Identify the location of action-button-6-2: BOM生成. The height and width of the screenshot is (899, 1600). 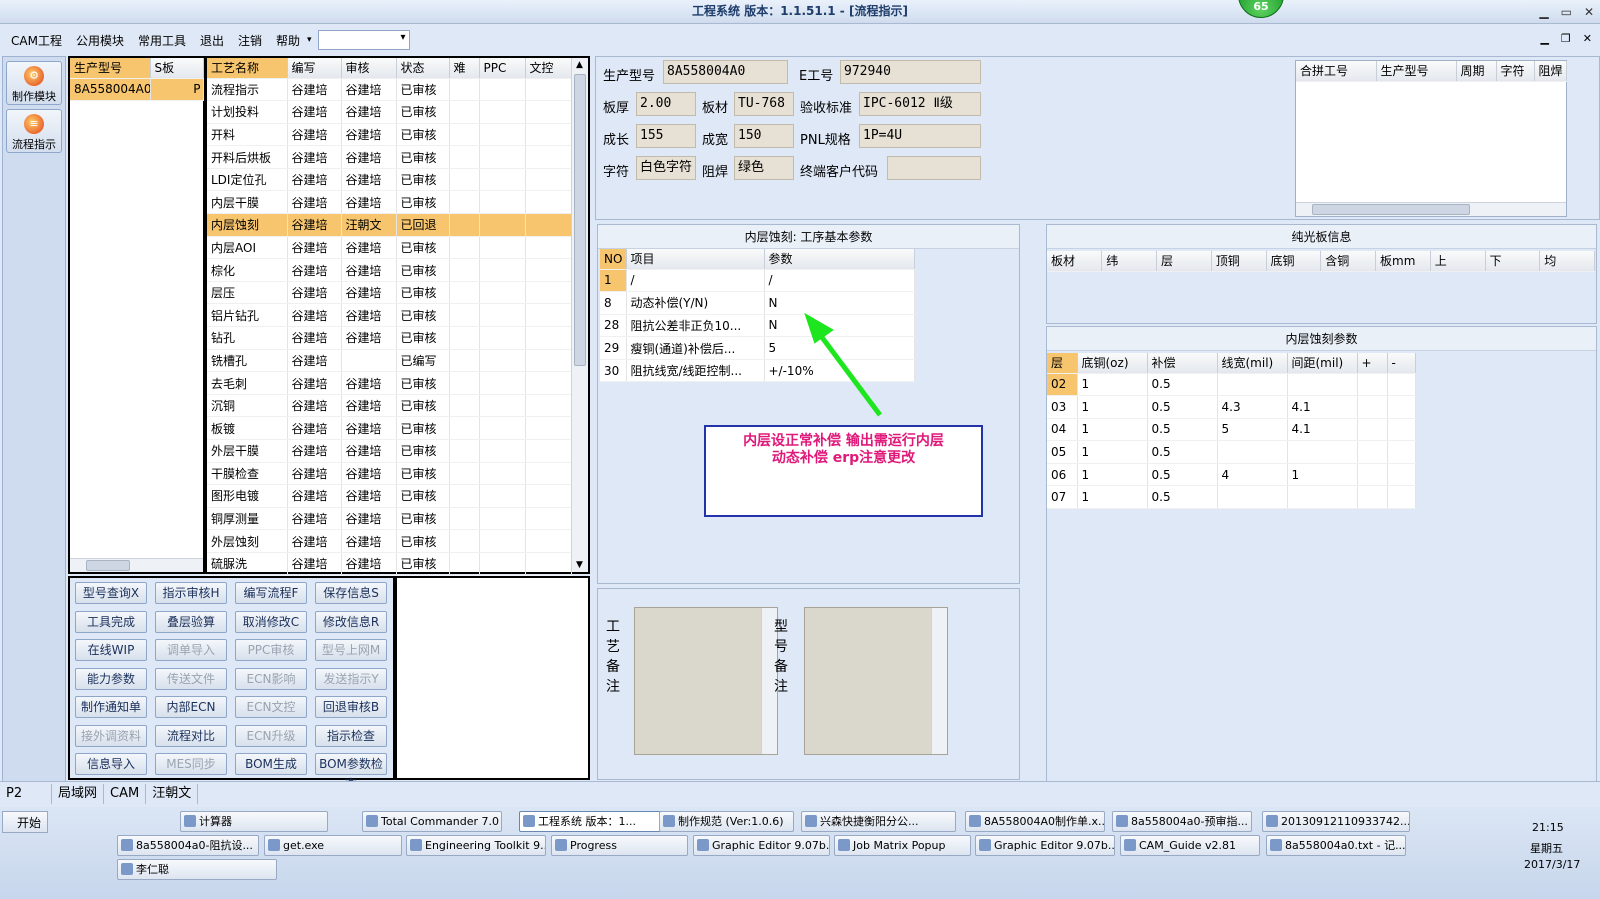
(271, 764).